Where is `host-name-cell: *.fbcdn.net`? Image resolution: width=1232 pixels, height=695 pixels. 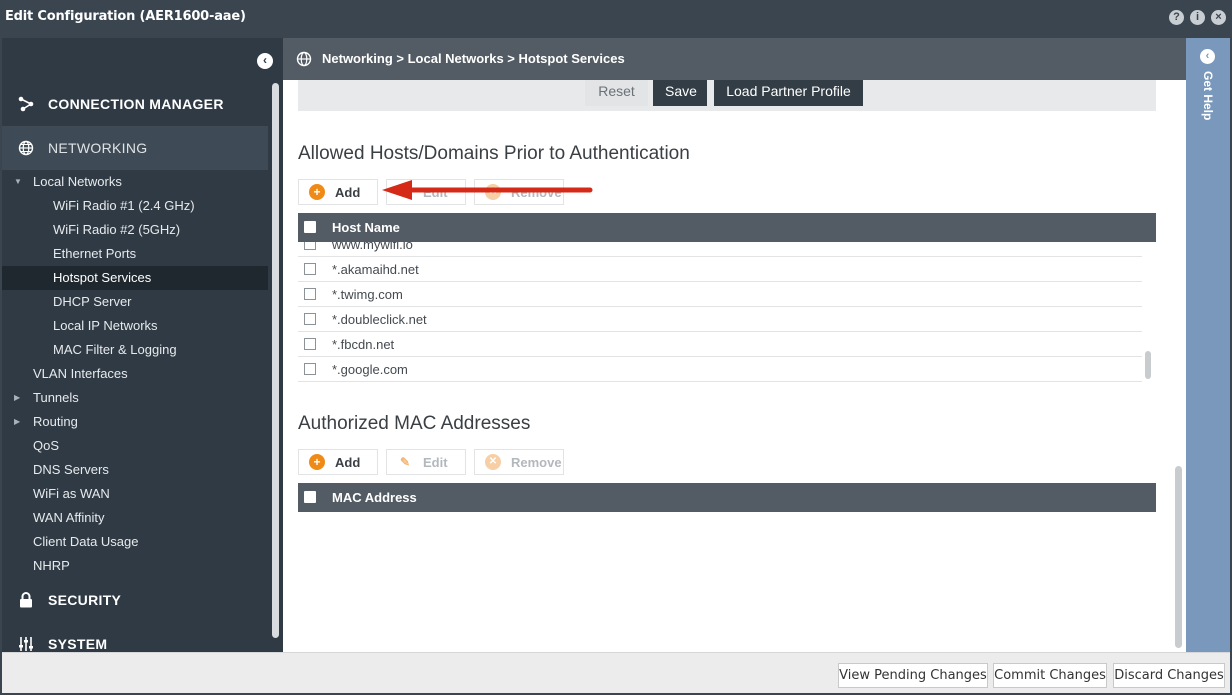
host-name-cell: *.fbcdn.net is located at coordinates (363, 344).